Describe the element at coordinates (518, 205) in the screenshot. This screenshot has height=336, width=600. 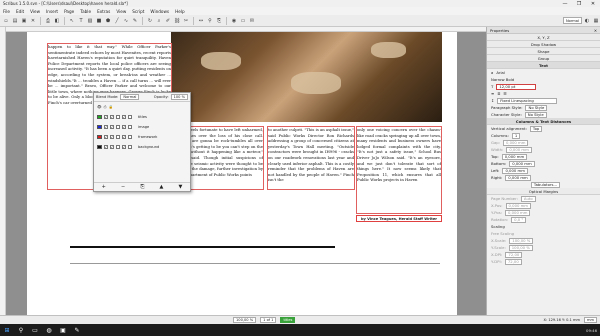
I see `x-pos-input: 0,000 mm` at that location.